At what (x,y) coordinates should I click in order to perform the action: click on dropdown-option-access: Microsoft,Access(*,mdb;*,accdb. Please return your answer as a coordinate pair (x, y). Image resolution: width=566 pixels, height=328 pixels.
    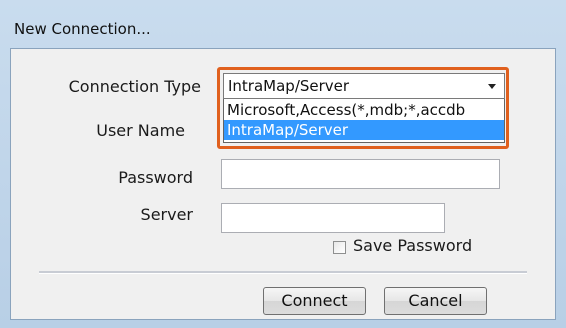
    Looking at the image, I should click on (364, 110).